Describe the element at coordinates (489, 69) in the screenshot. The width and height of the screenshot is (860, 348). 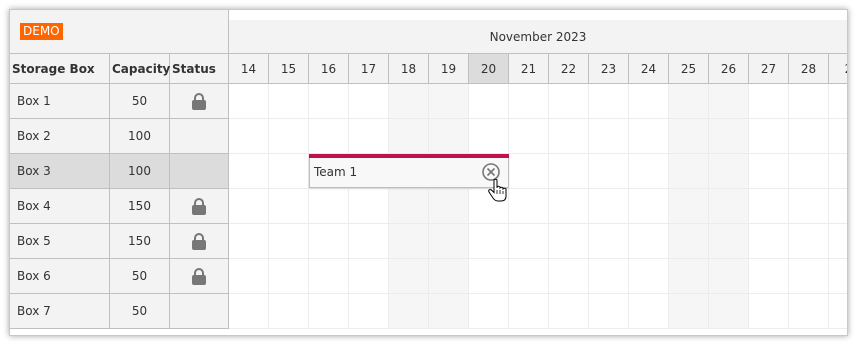
I see `day-header-20: 20` at that location.